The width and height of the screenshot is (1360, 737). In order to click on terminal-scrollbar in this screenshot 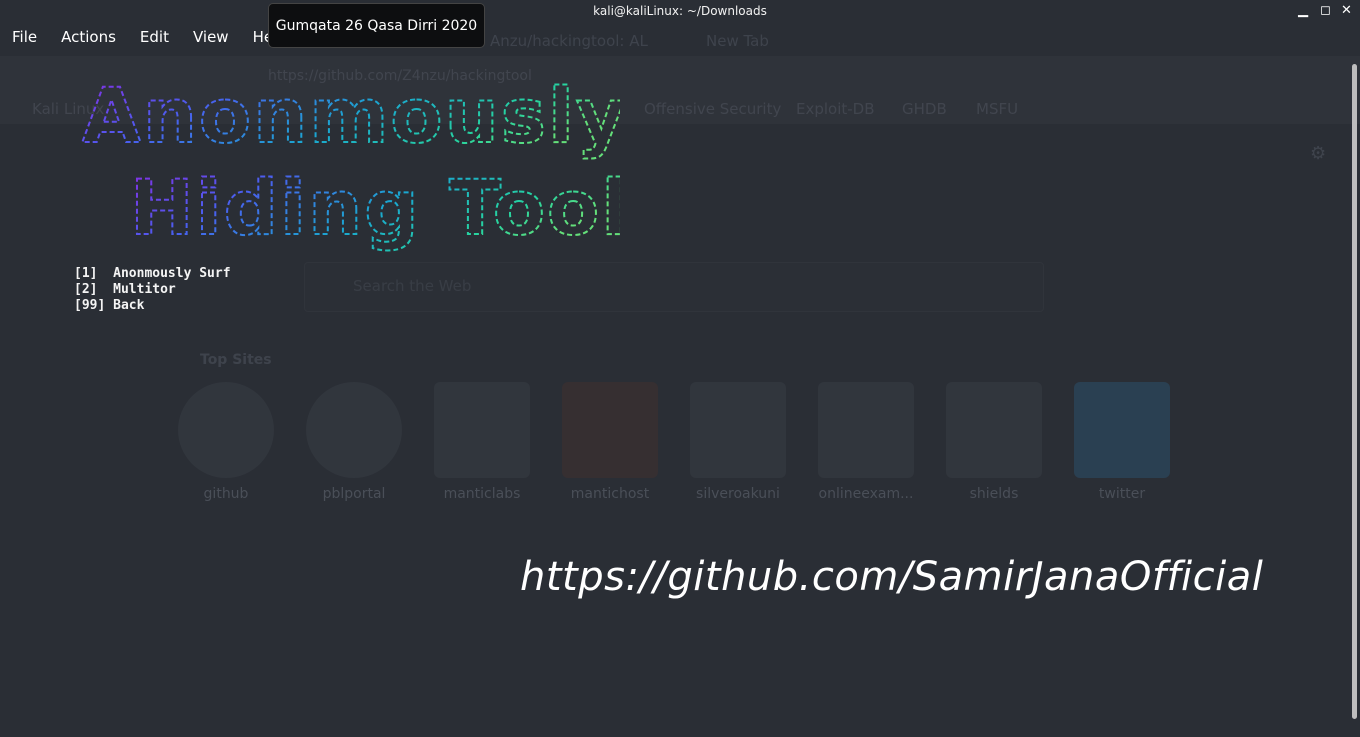, I will do `click(1354, 391)`.